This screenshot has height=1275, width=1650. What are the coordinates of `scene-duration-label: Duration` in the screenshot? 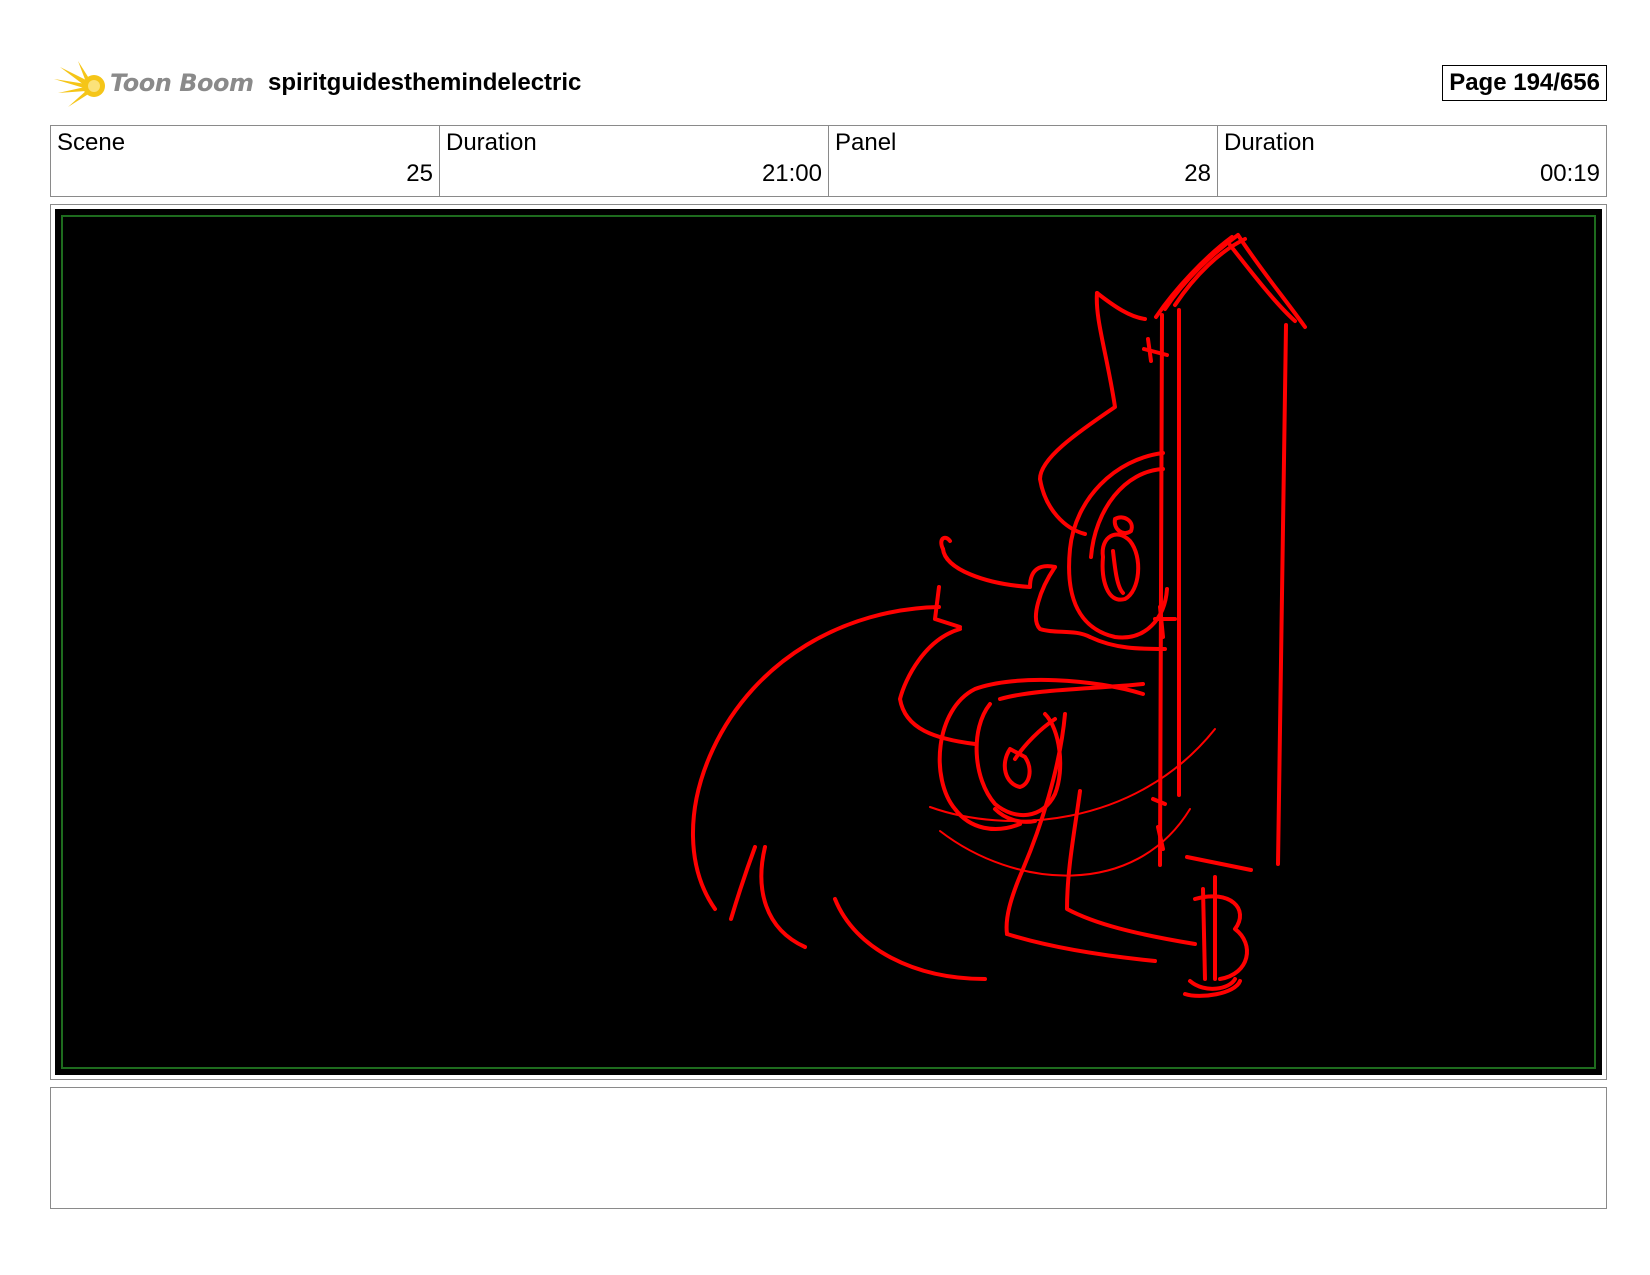 It's located at (491, 142).